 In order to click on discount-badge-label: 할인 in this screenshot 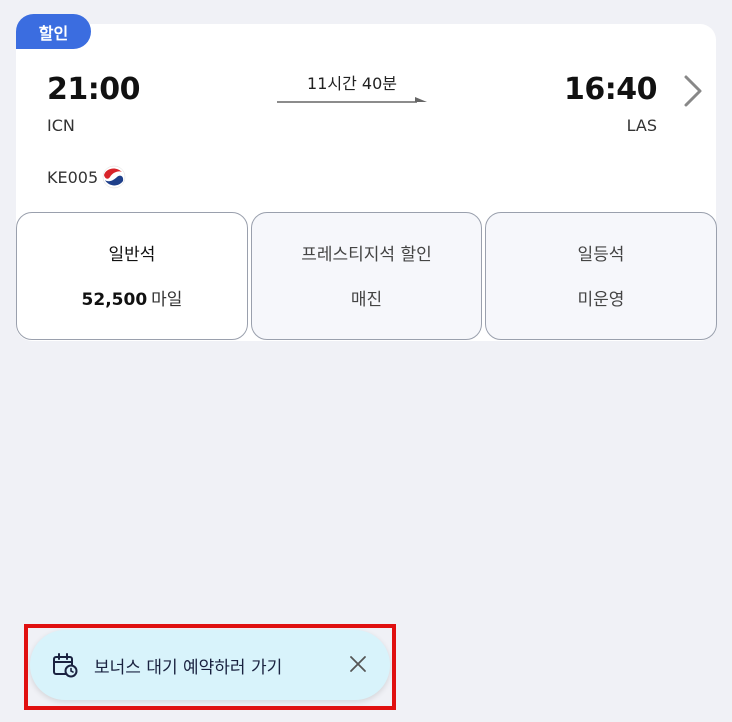, I will do `click(53, 33)`.